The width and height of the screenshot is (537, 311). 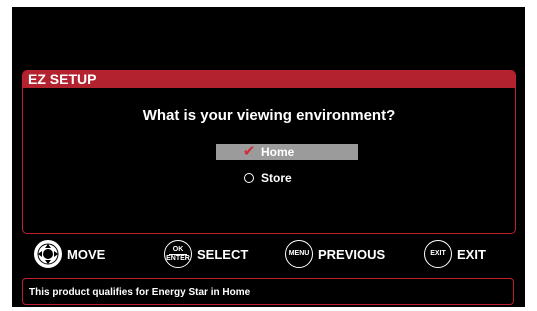 What do you see at coordinates (276, 178) in the screenshot?
I see `option-store-label: Store` at bounding box center [276, 178].